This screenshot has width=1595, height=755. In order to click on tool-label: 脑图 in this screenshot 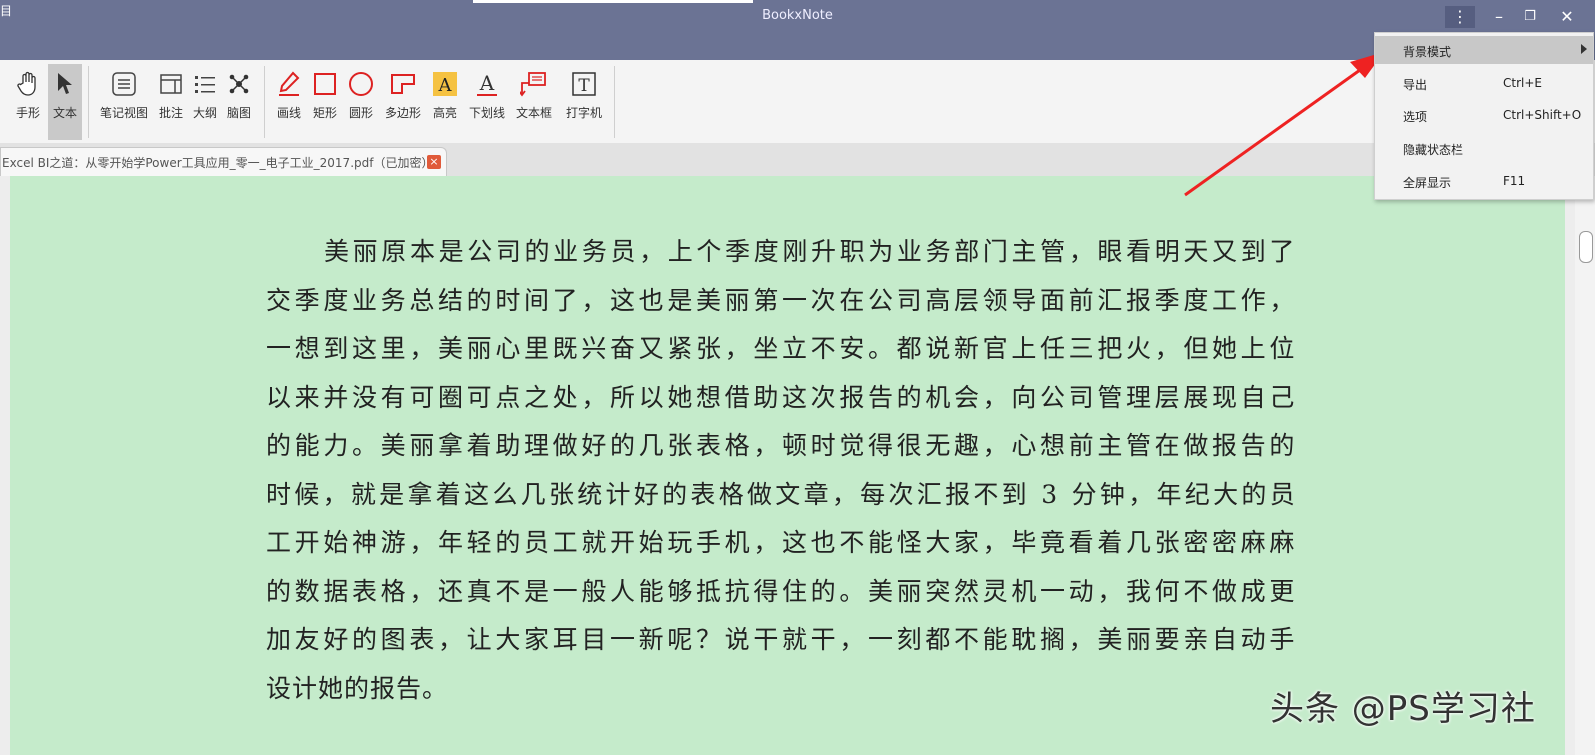, I will do `click(238, 113)`.